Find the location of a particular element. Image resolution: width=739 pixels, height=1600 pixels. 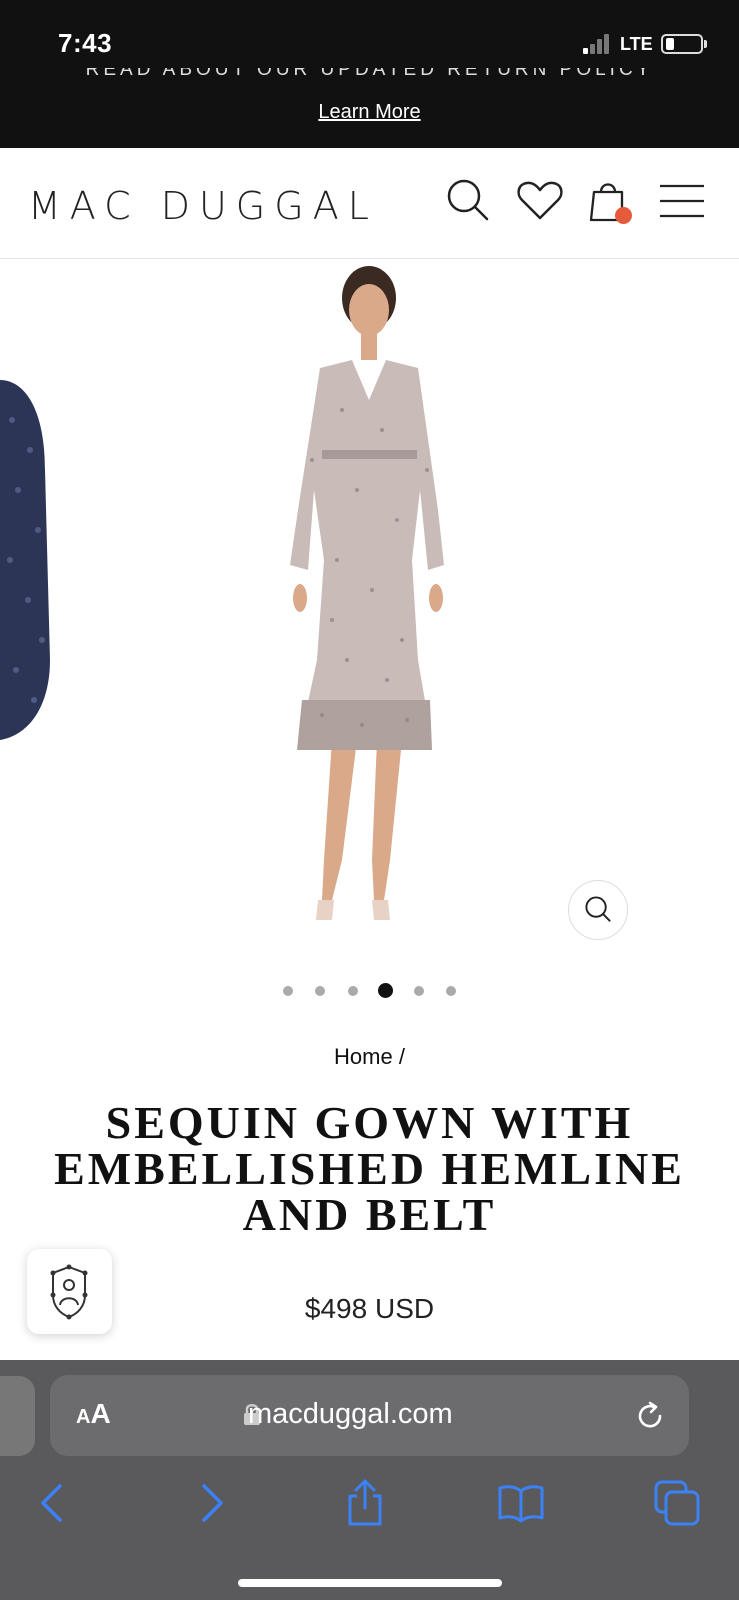

reload-icon is located at coordinates (650, 1416).